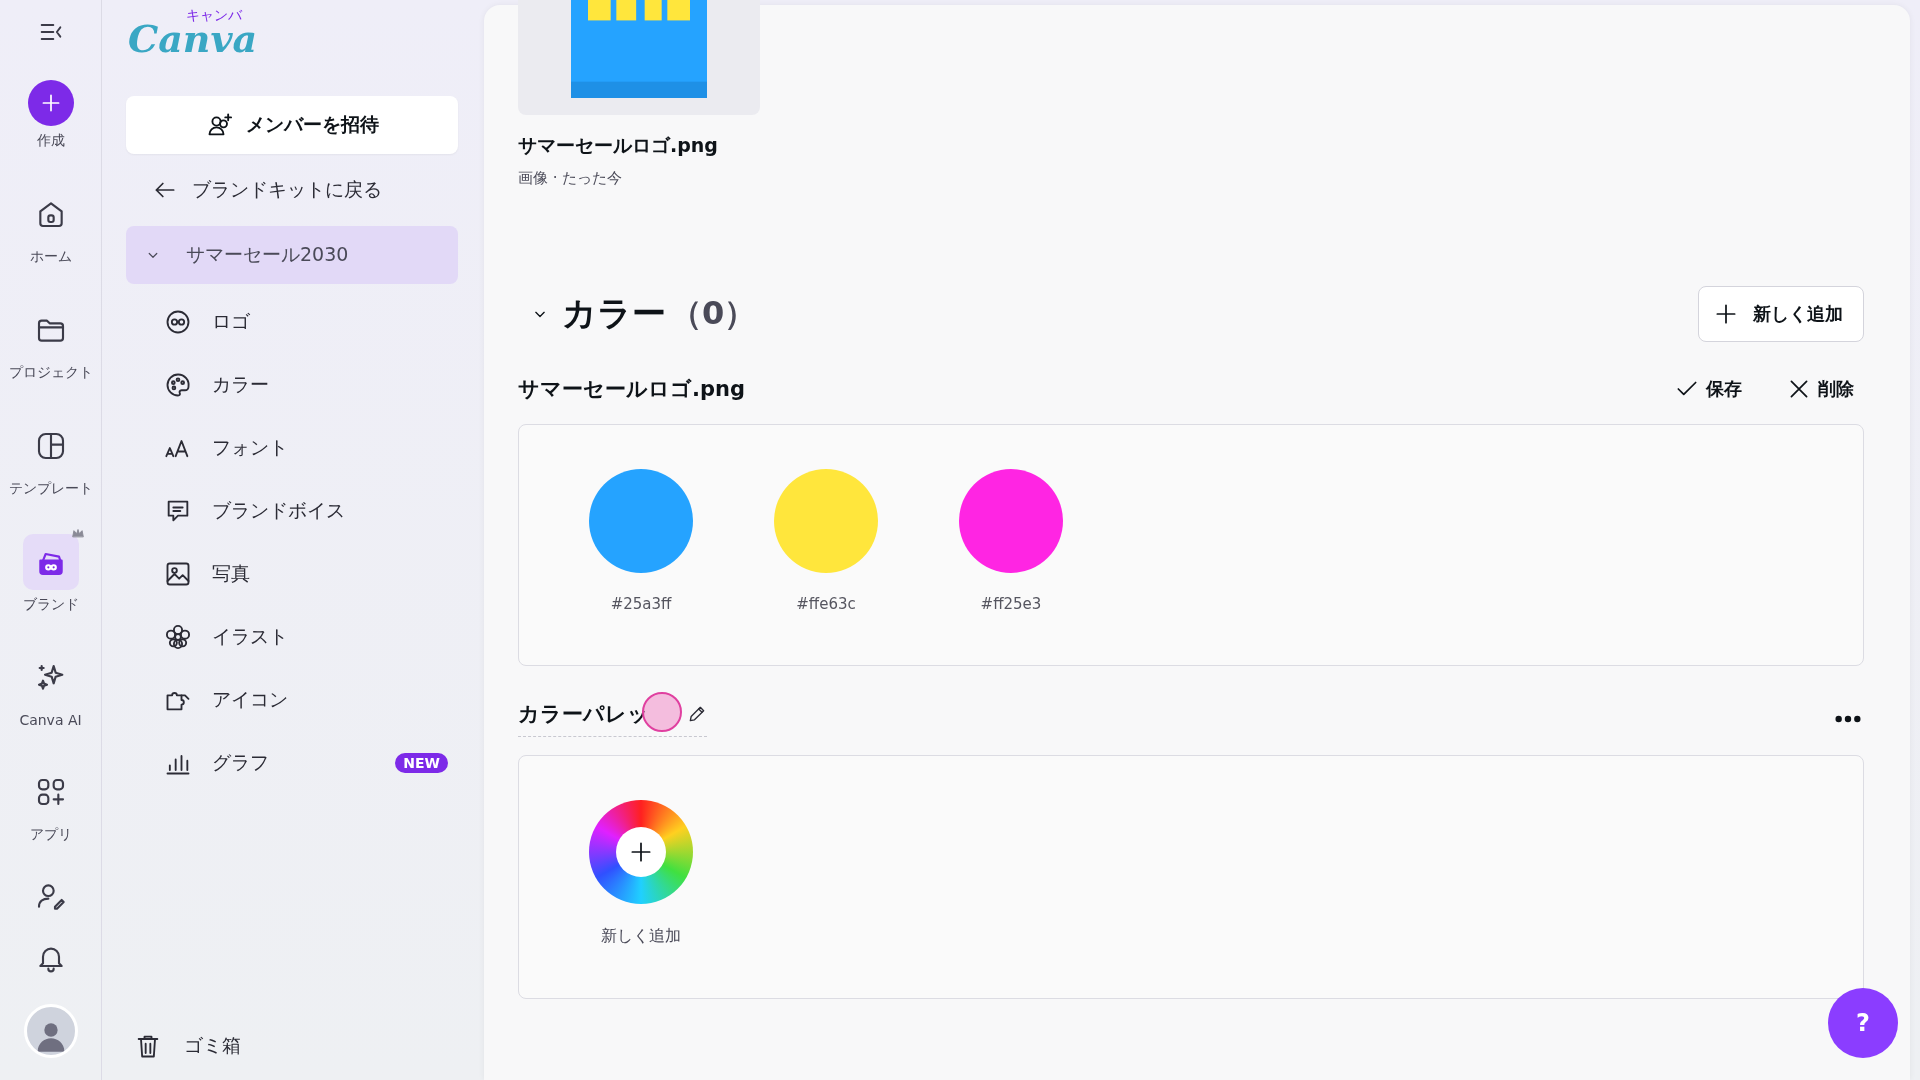  What do you see at coordinates (50, 489) in the screenshot?
I see `rail-label: テンプレート` at bounding box center [50, 489].